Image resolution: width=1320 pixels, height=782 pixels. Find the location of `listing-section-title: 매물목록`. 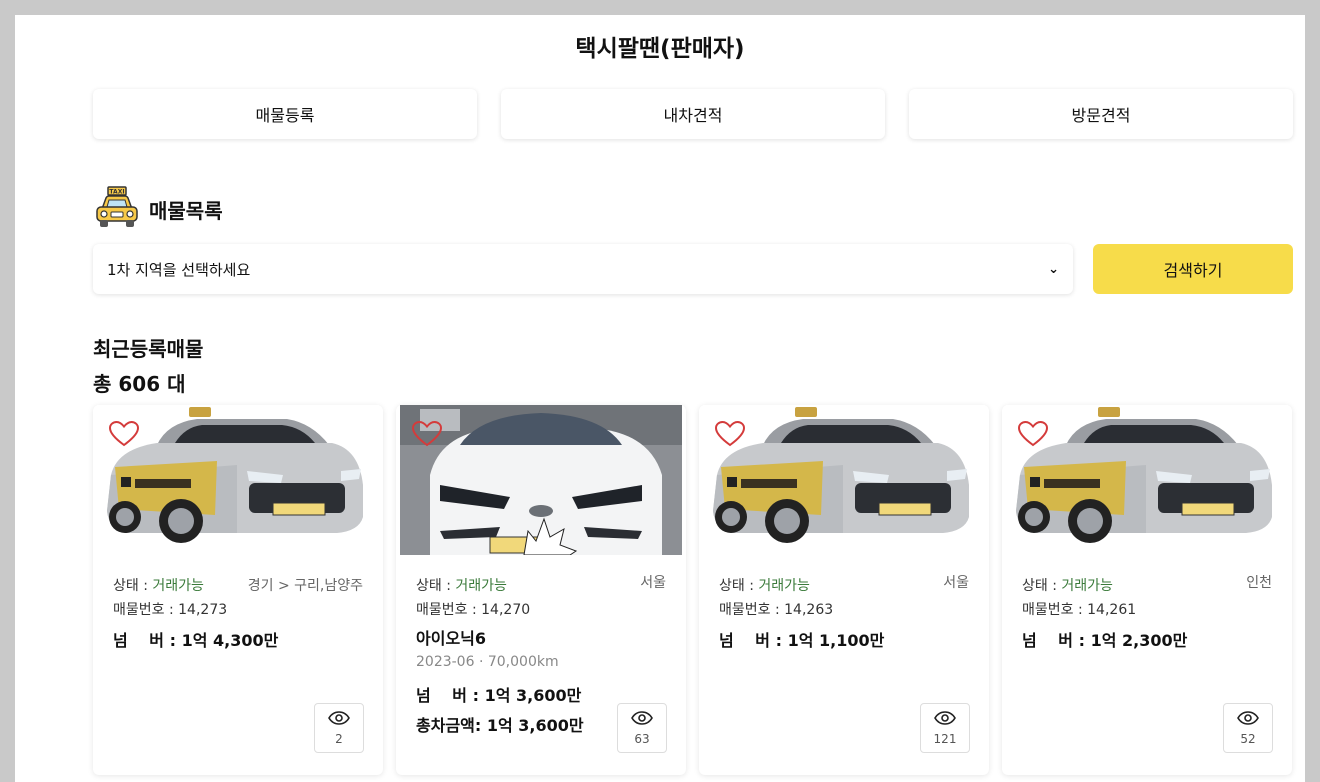

listing-section-title: 매물목록 is located at coordinates (186, 210).